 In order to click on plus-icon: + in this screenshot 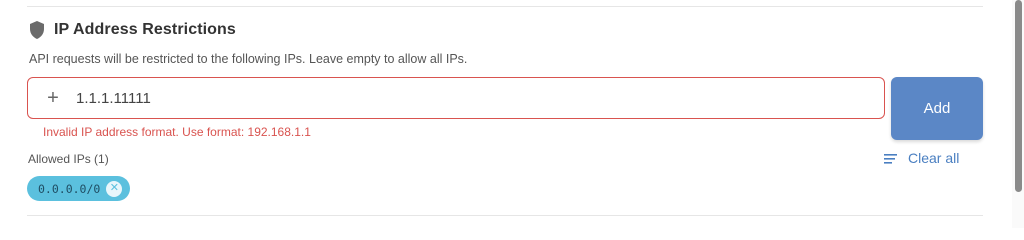, I will do `click(53, 98)`.